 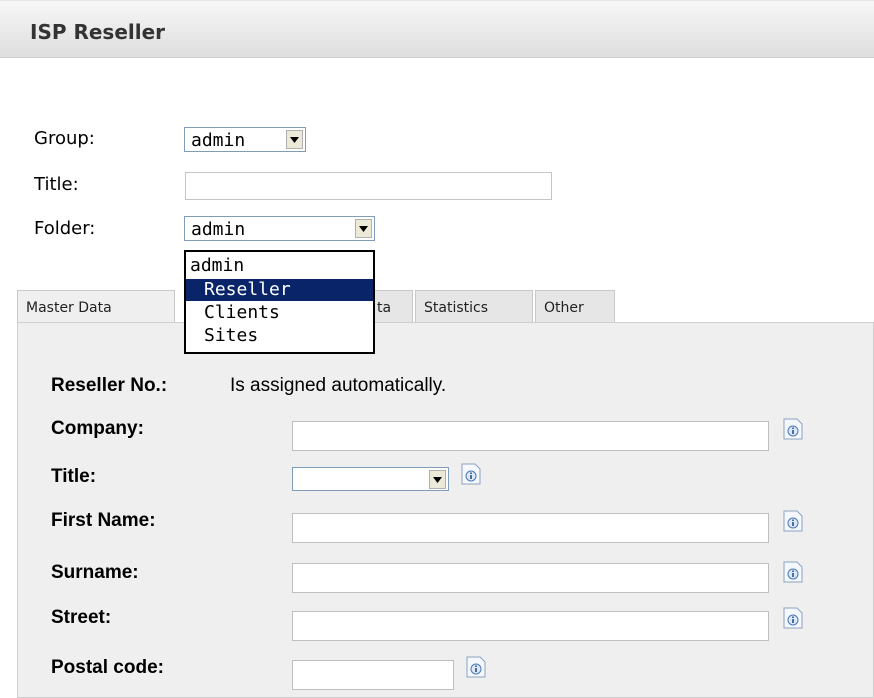 I want to click on first-name-input, so click(x=530, y=528).